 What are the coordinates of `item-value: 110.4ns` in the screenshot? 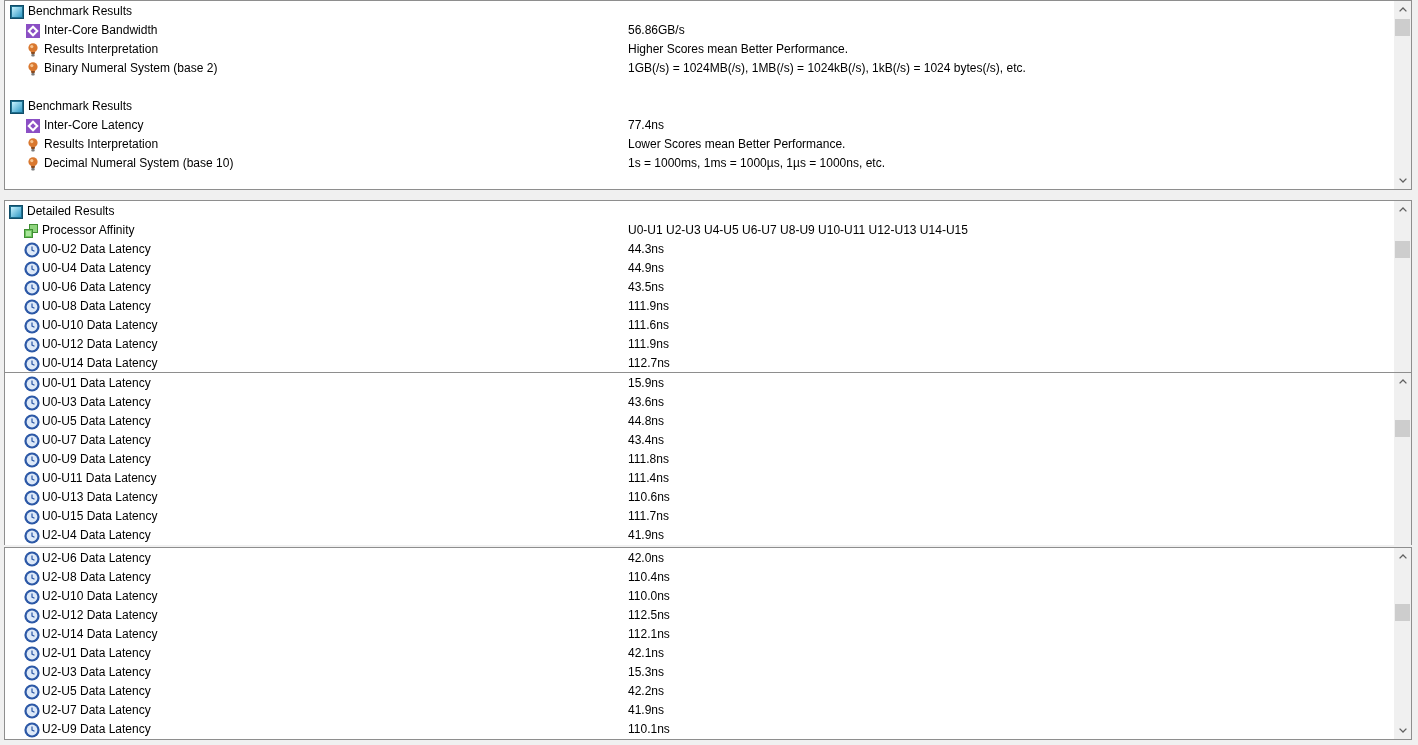 It's located at (649, 577).